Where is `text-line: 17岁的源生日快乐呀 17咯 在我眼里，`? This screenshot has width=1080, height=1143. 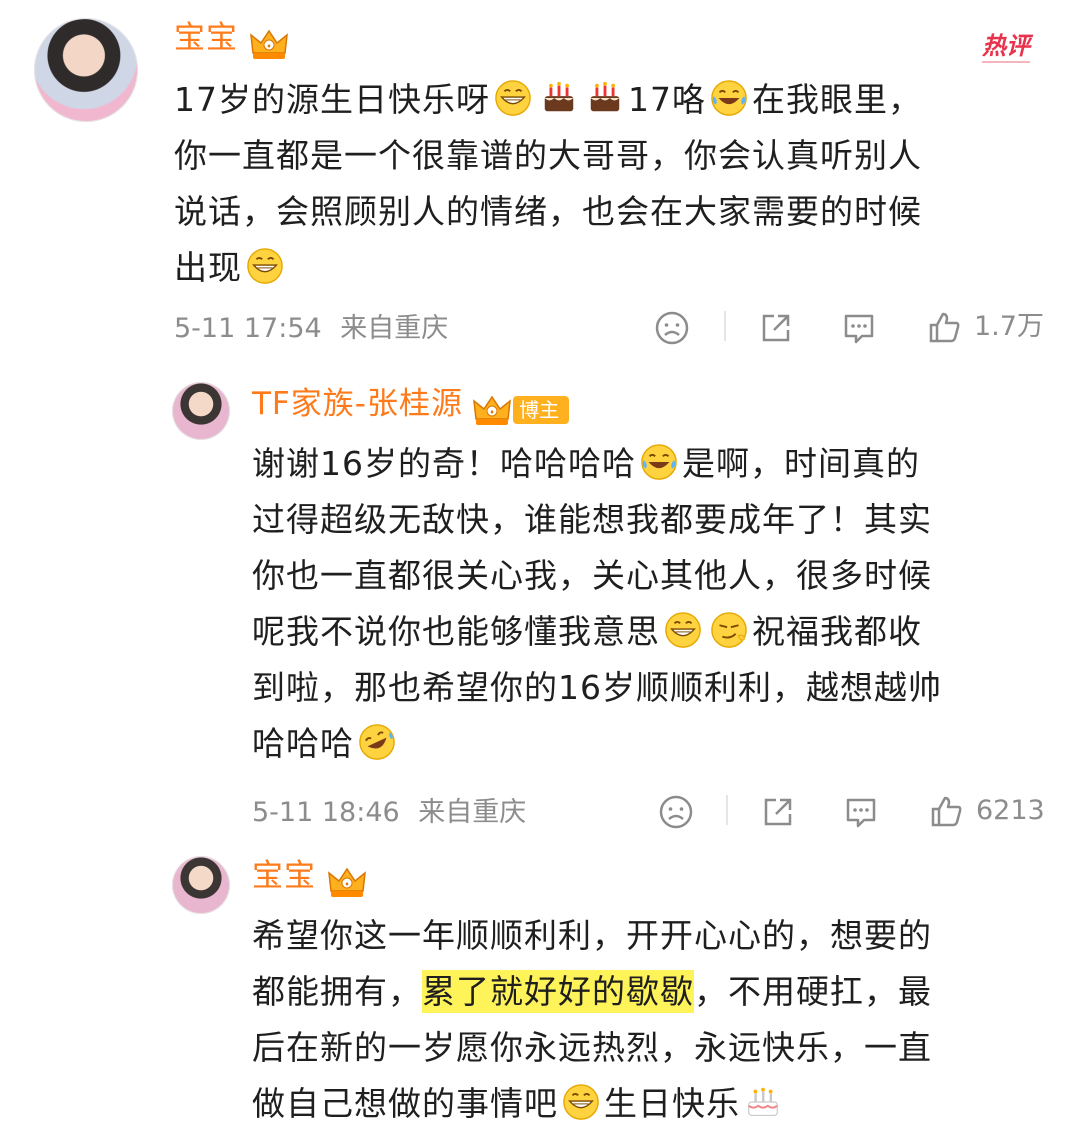
text-line: 17岁的源生日快乐呀 17咯 在我眼里， is located at coordinates (548, 99).